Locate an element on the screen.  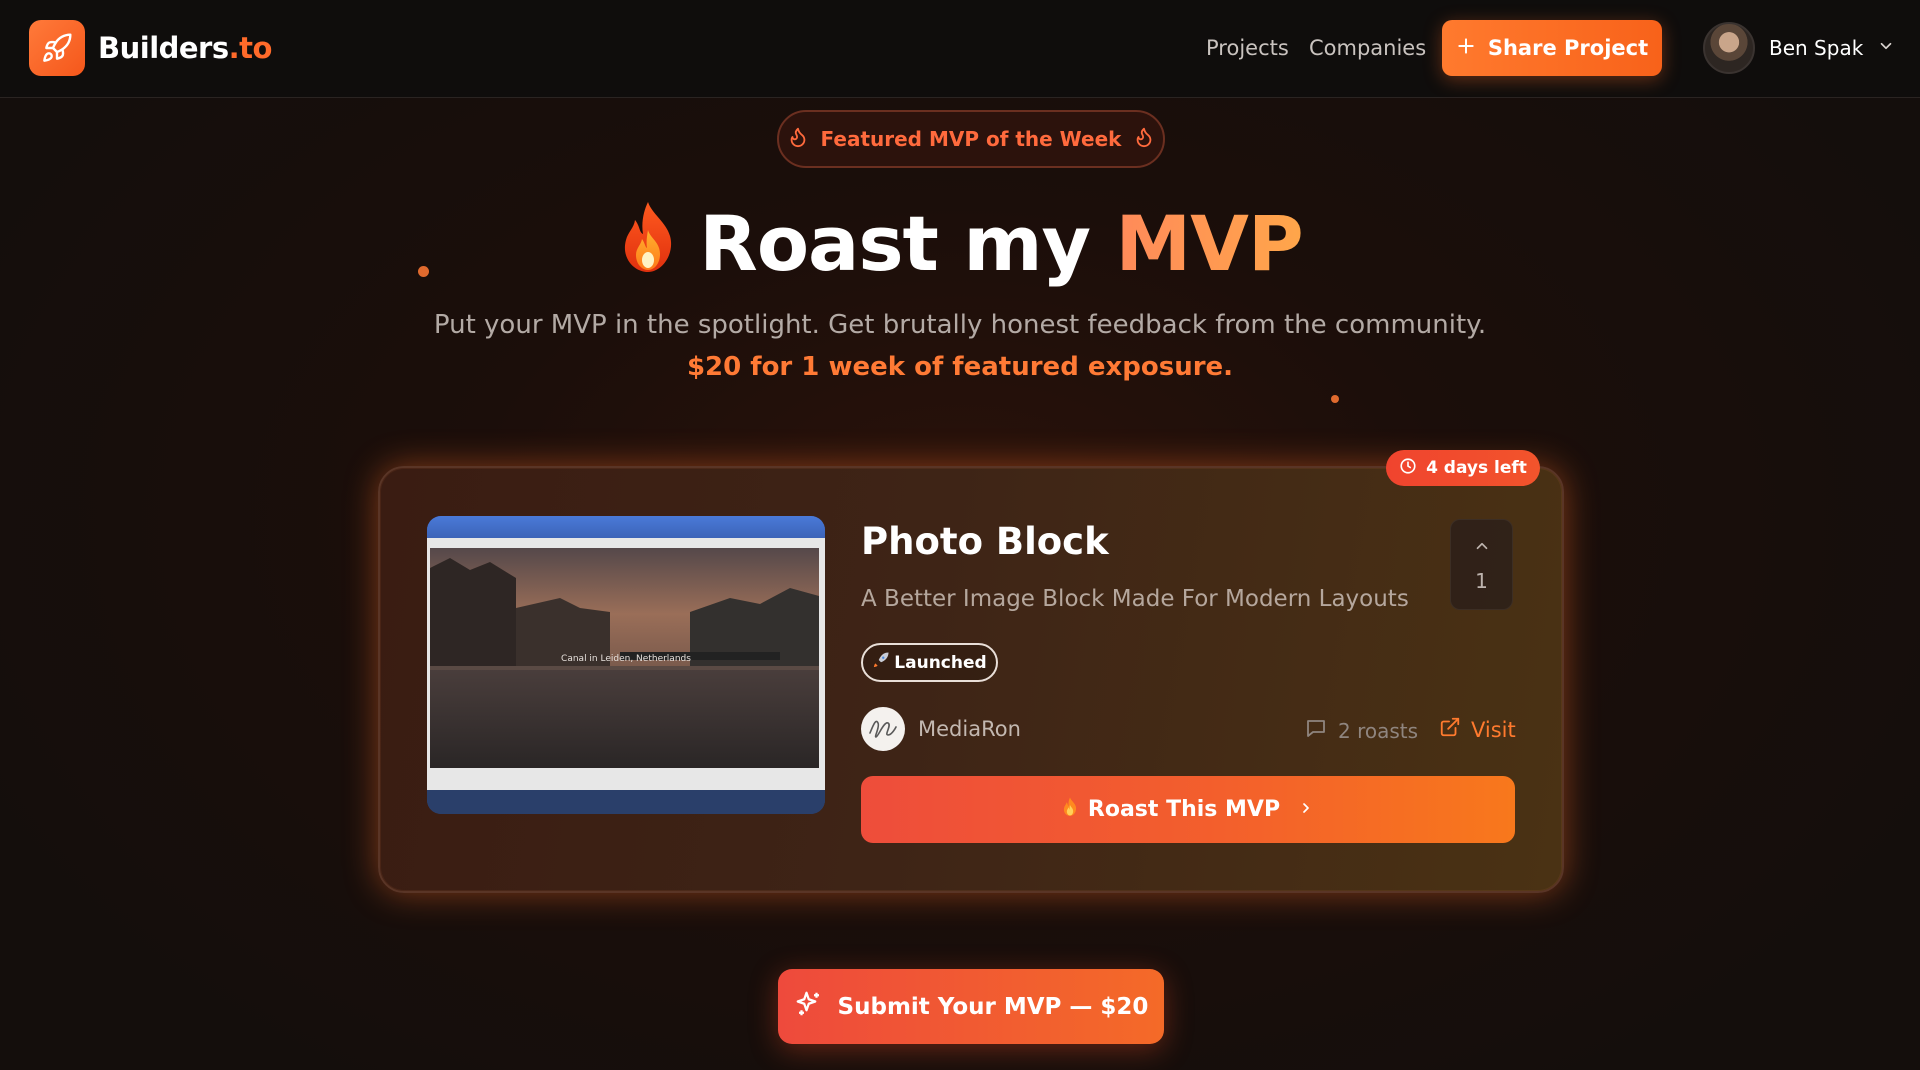
nav-link-companies: Companies is located at coordinates (1367, 48).